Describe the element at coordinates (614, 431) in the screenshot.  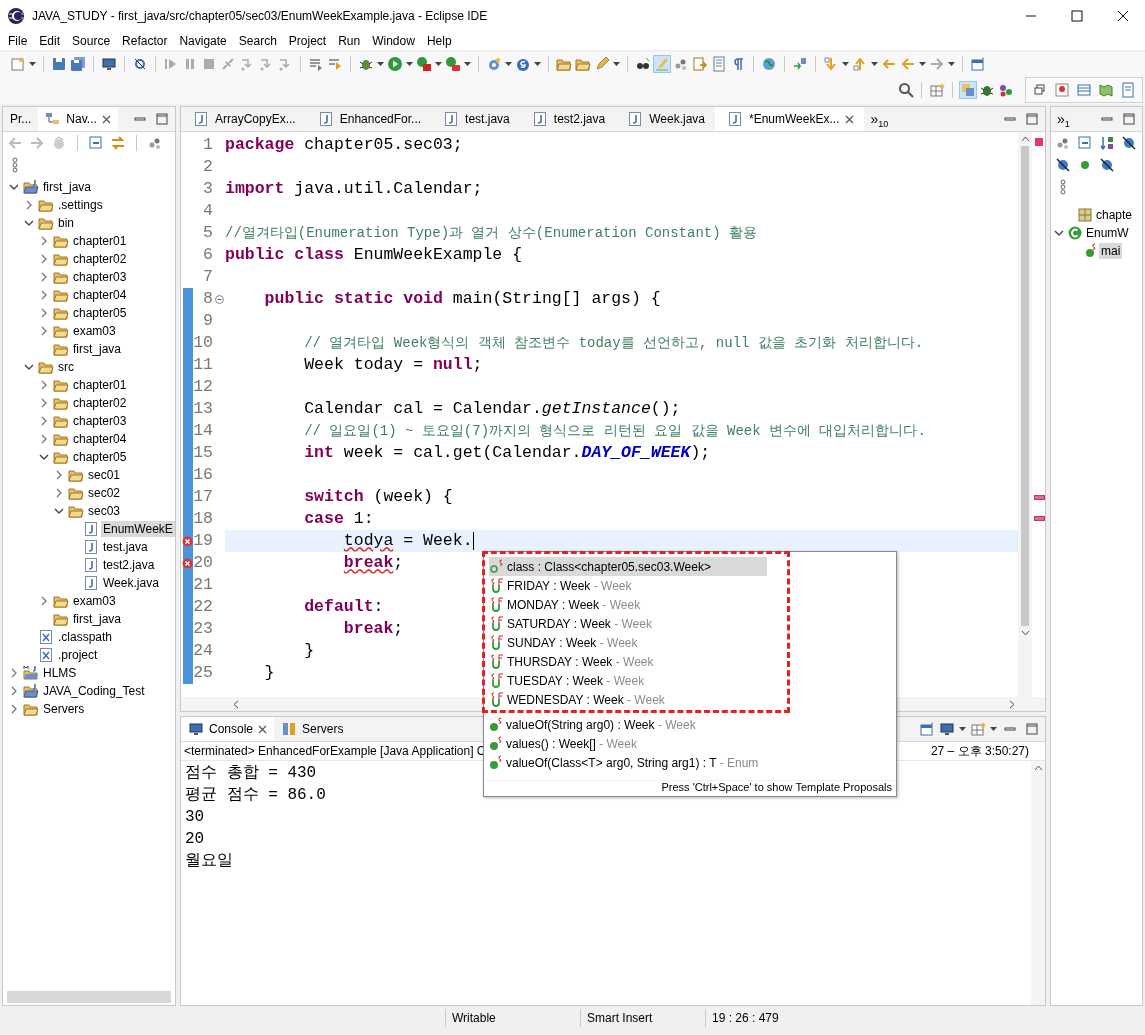
I see `code-line: // 일요일(1) ~ 토요일(7)까지의 형식으로 리턴된 요일 값을 Week 변수에 대입처리합니다.` at that location.